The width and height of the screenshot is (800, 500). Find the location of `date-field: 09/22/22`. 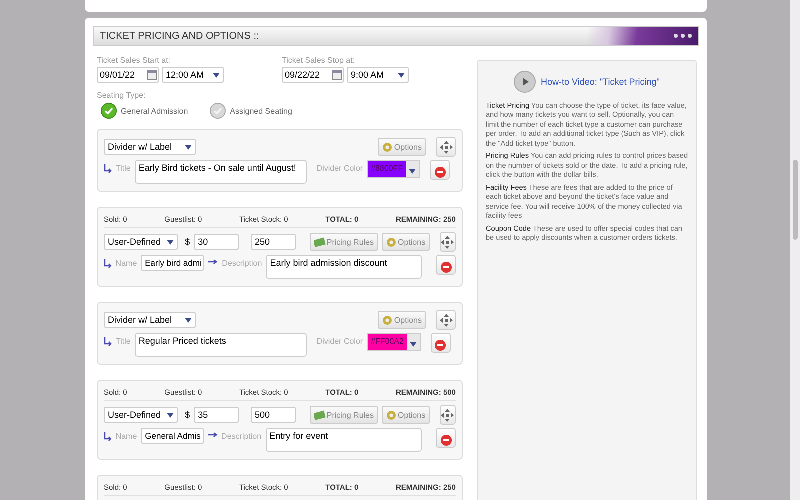

date-field: 09/22/22 is located at coordinates (313, 75).